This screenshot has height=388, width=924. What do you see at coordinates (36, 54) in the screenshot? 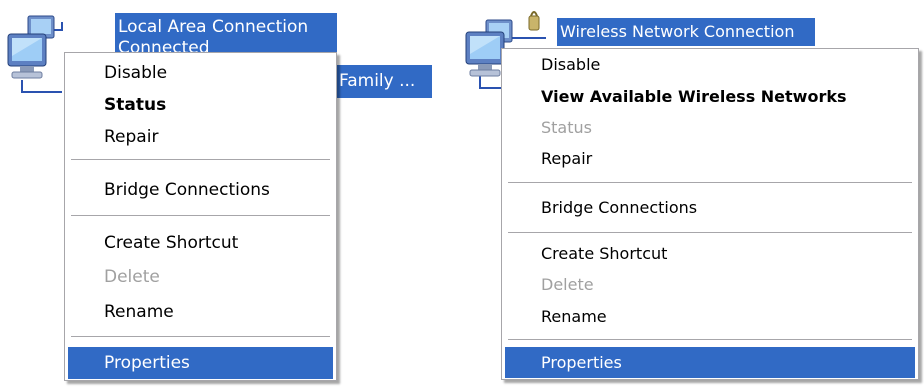
I see `network-computers-icon` at bounding box center [36, 54].